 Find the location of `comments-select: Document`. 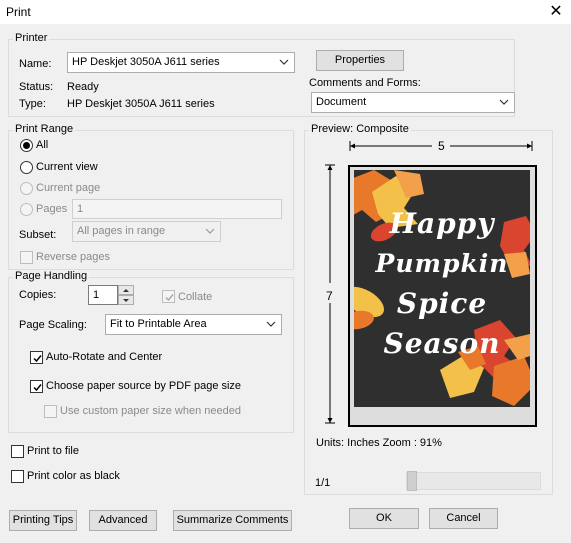

comments-select: Document is located at coordinates (413, 102).